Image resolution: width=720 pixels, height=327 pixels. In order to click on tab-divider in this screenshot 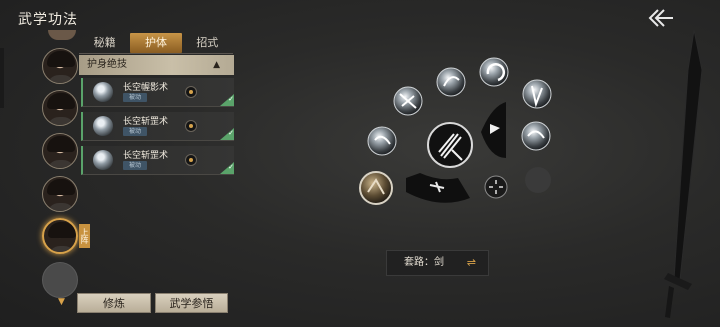, I will do `click(156, 53)`.